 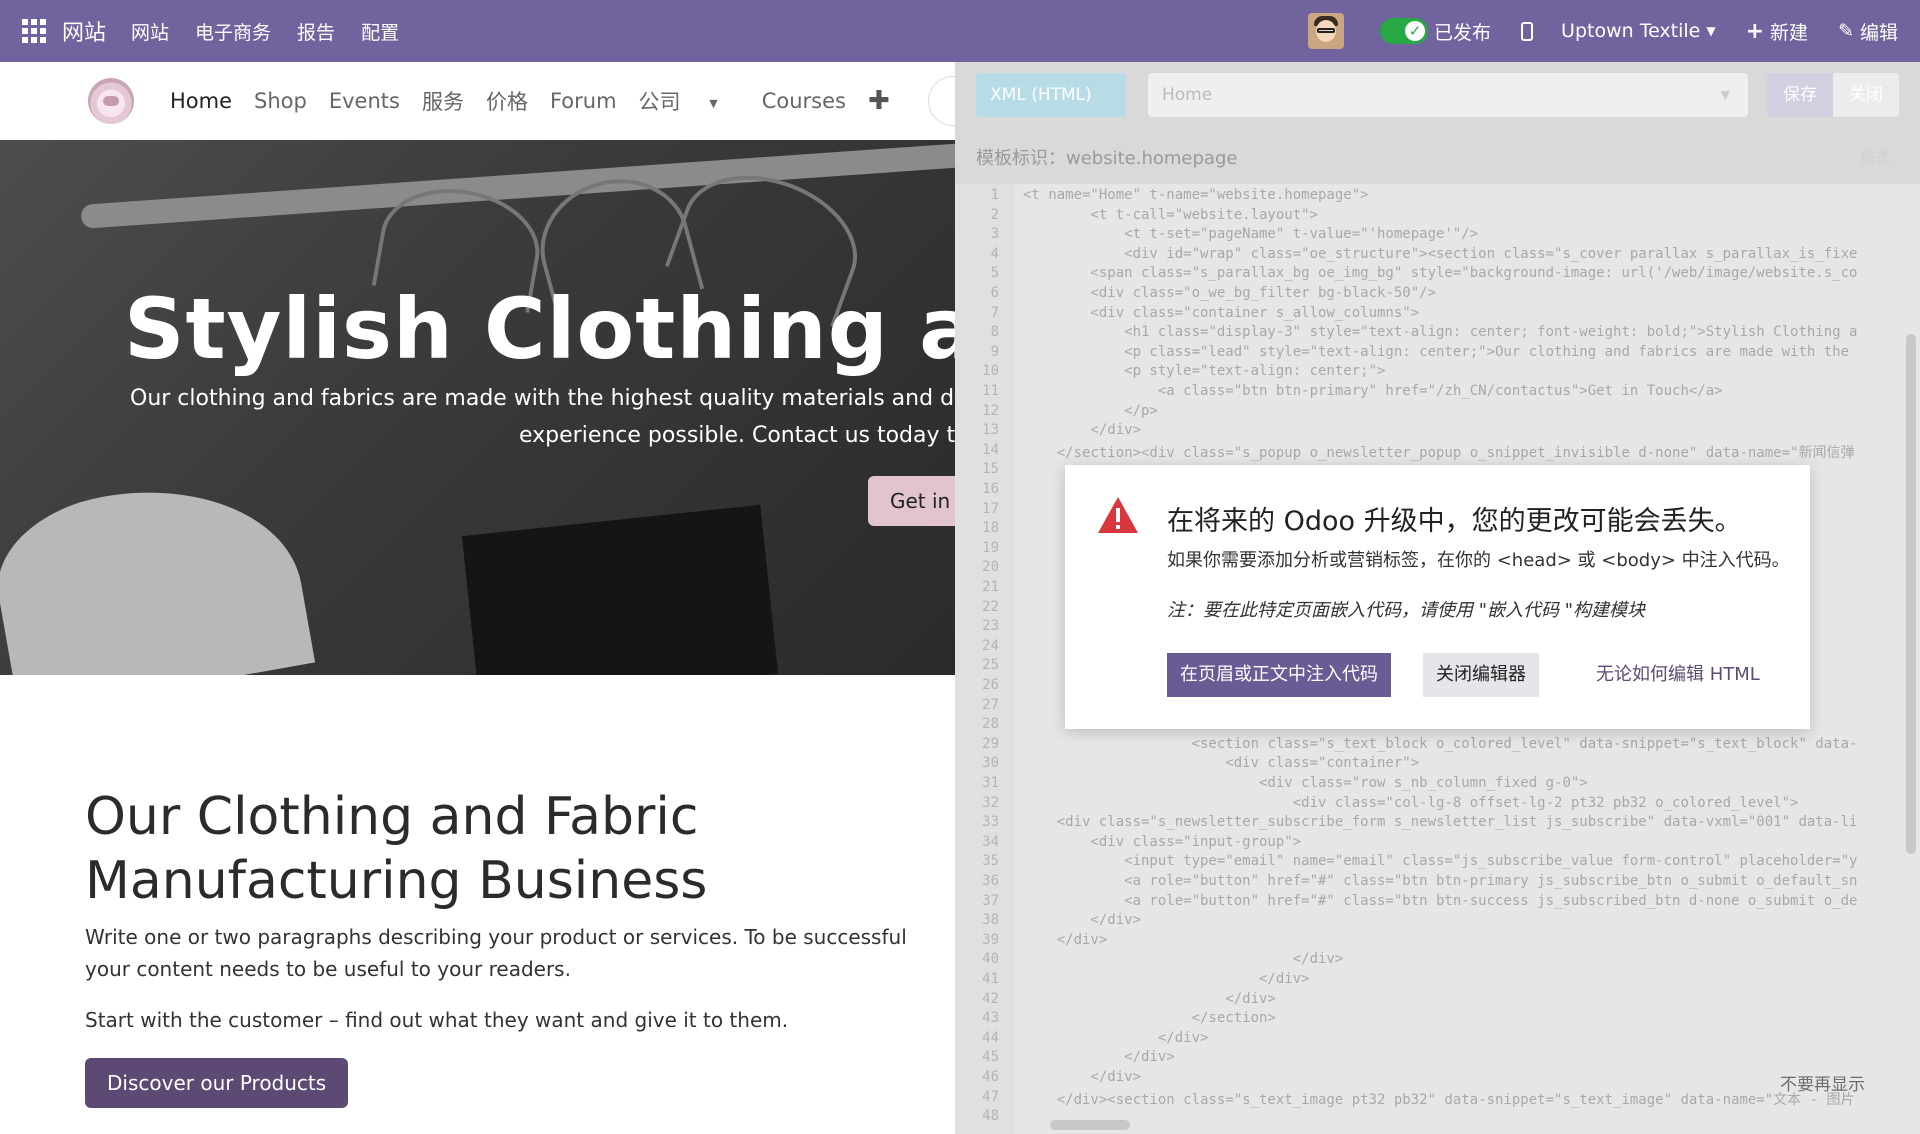 What do you see at coordinates (1326, 31) in the screenshot?
I see `user-avatar` at bounding box center [1326, 31].